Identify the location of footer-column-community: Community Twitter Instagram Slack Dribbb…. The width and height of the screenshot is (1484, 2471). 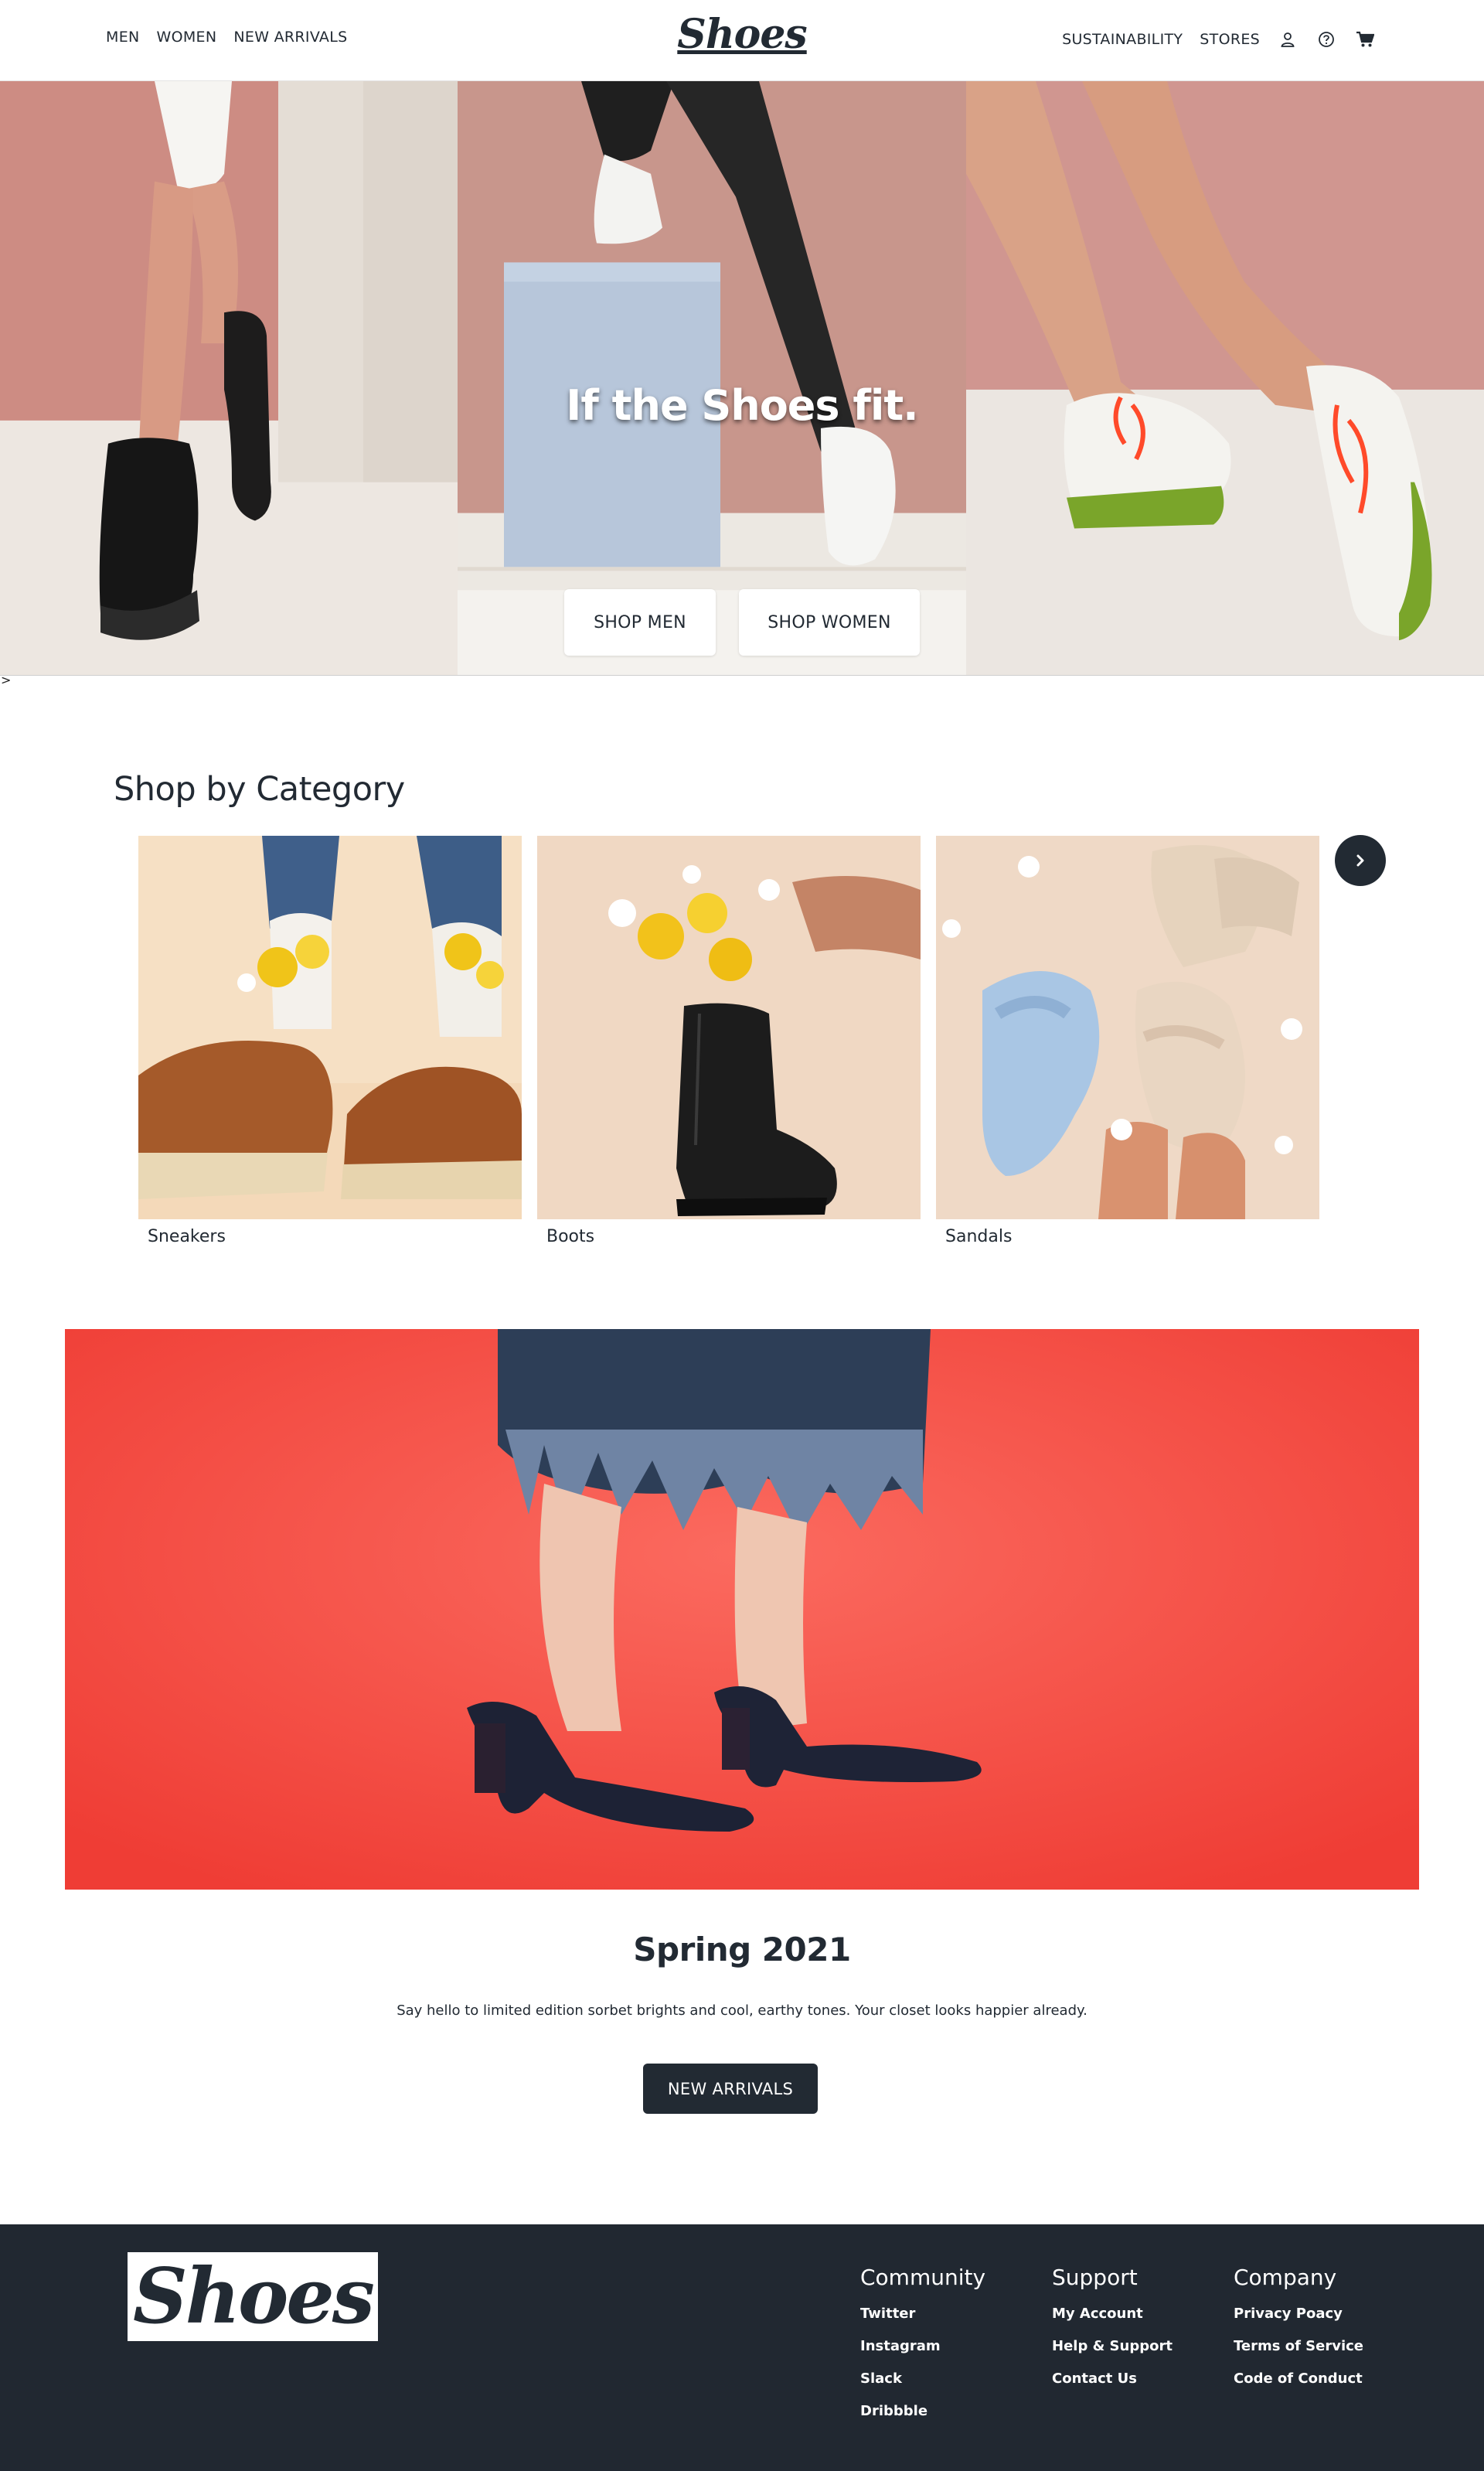
(922, 2350).